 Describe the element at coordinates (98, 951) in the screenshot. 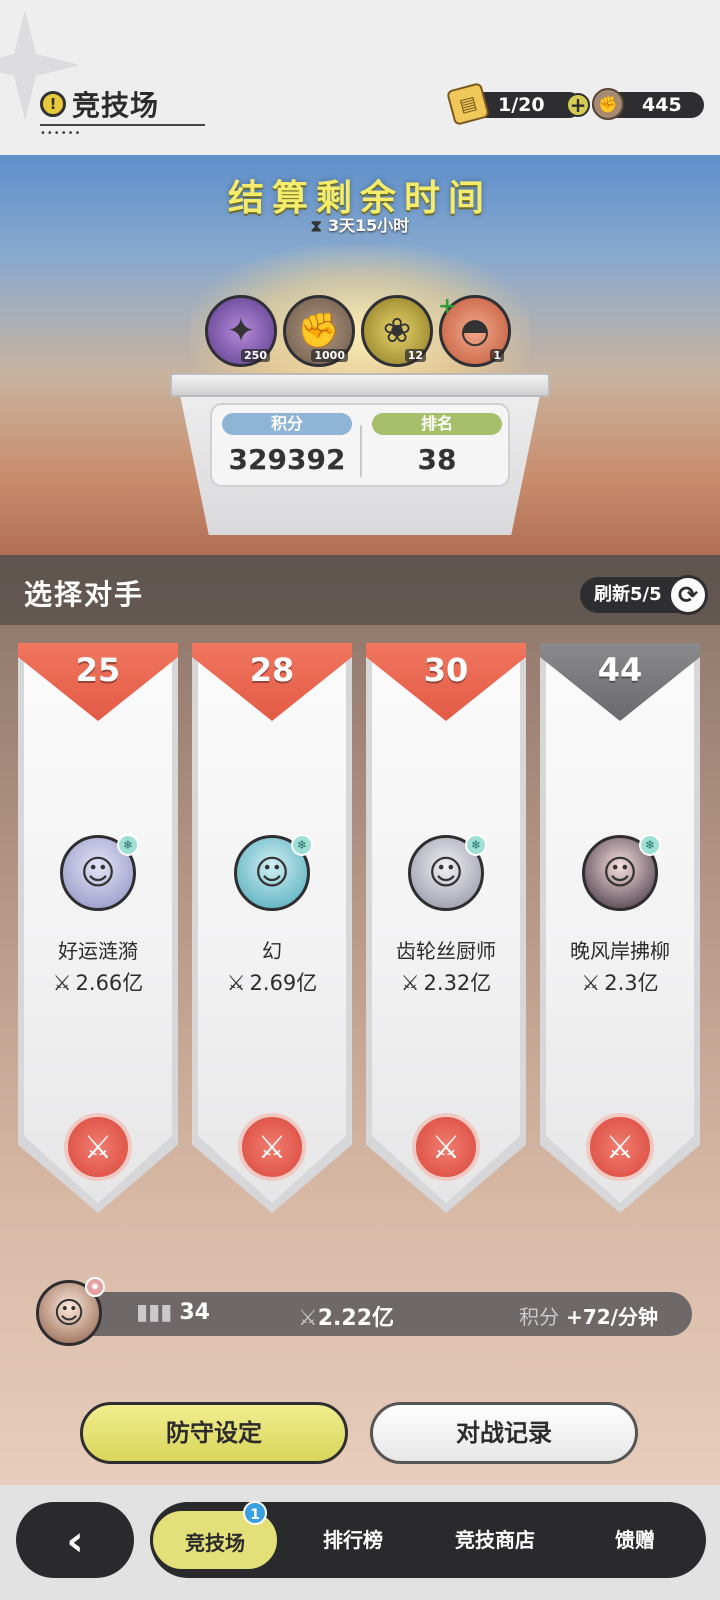

I see `opponent-name: 好运涟漪` at that location.